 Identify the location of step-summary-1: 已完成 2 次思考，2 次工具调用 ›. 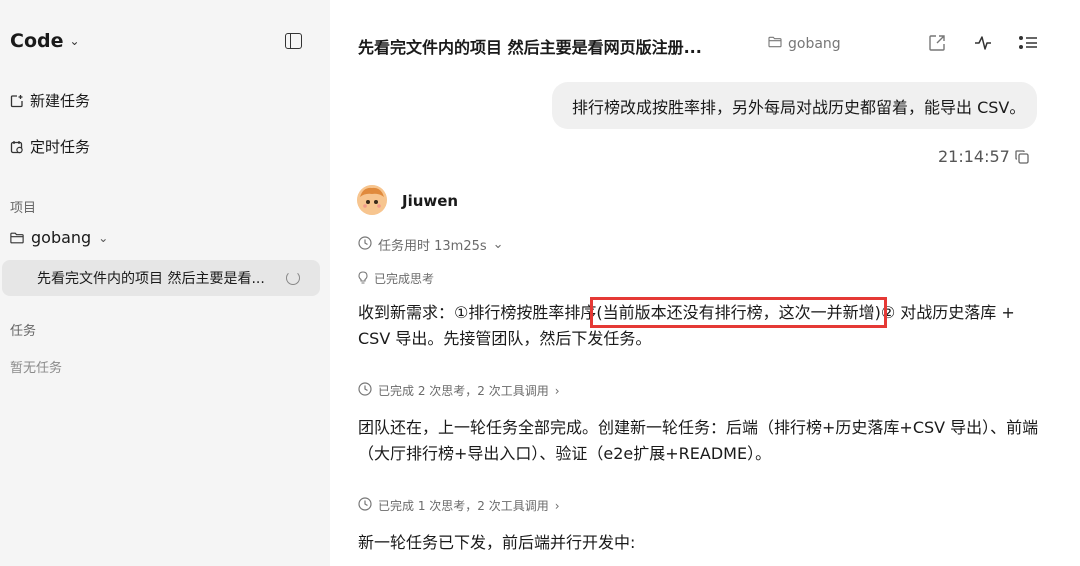
(459, 390).